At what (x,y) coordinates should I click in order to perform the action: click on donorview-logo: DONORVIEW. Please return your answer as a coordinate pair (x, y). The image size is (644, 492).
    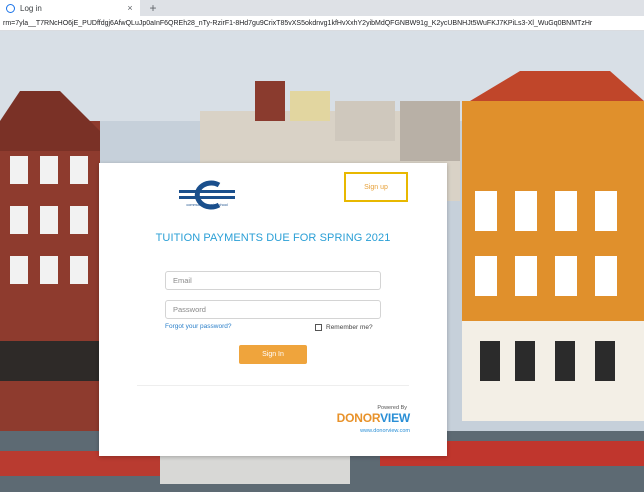
    Looking at the image, I should click on (373, 418).